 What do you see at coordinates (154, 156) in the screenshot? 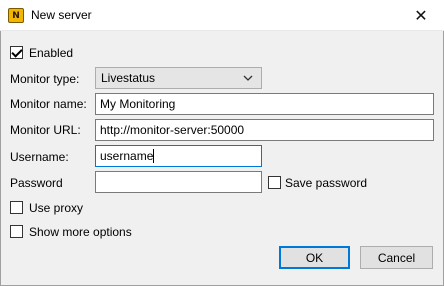
I see `text-caret` at bounding box center [154, 156].